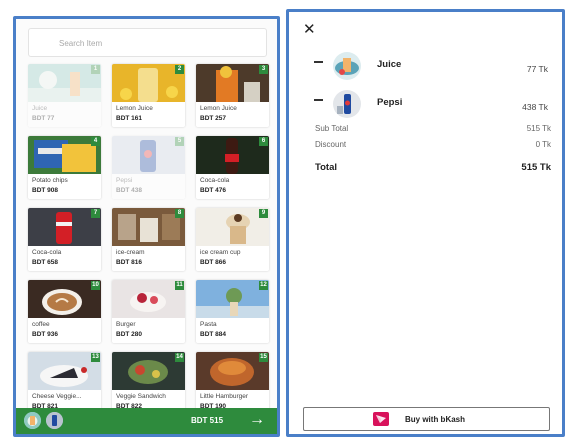 The image size is (566, 439). What do you see at coordinates (129, 118) in the screenshot?
I see `product-price: BDT 161` at bounding box center [129, 118].